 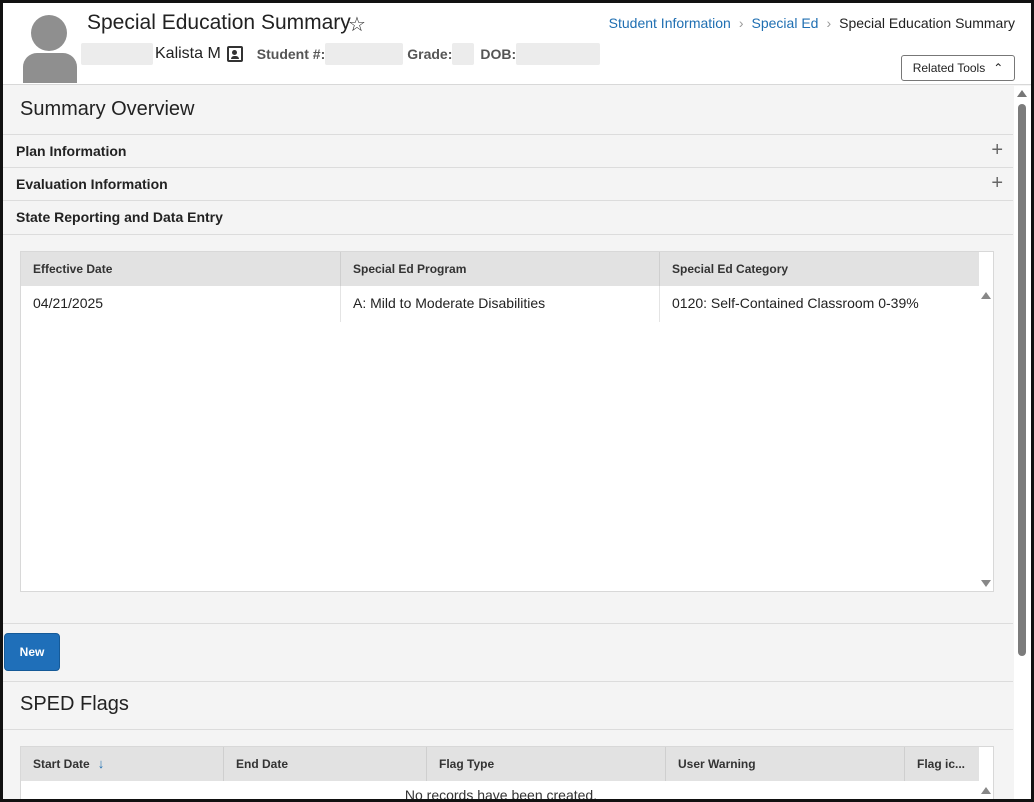 What do you see at coordinates (508, 216) in the screenshot?
I see `section-state-reporting: State Reporting and Data Entry` at bounding box center [508, 216].